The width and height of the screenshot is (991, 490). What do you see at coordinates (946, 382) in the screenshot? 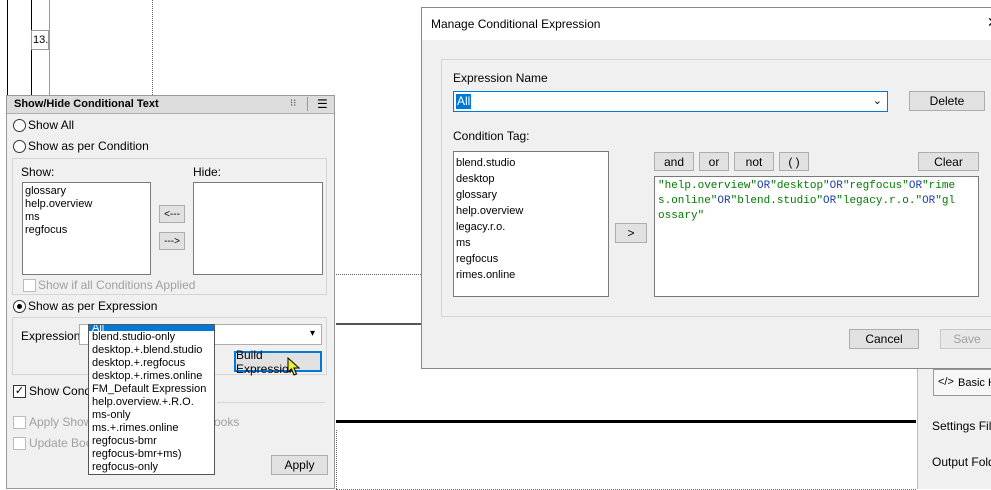
I see `code-icon: </>` at bounding box center [946, 382].